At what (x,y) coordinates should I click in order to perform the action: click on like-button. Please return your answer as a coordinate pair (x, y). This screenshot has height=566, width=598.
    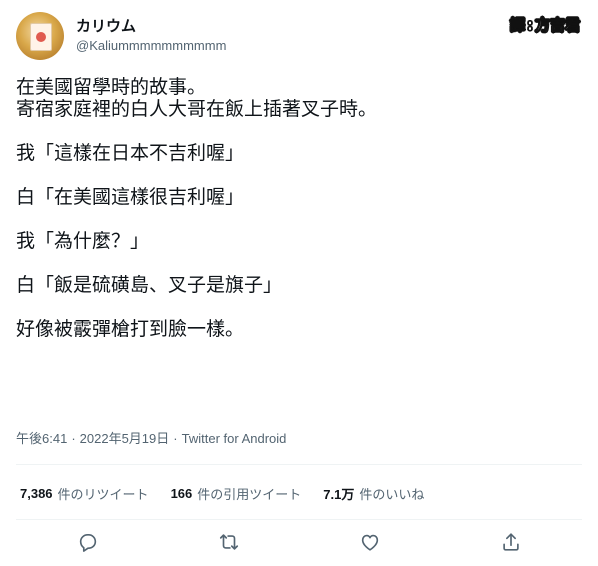
    Looking at the image, I should click on (370, 542).